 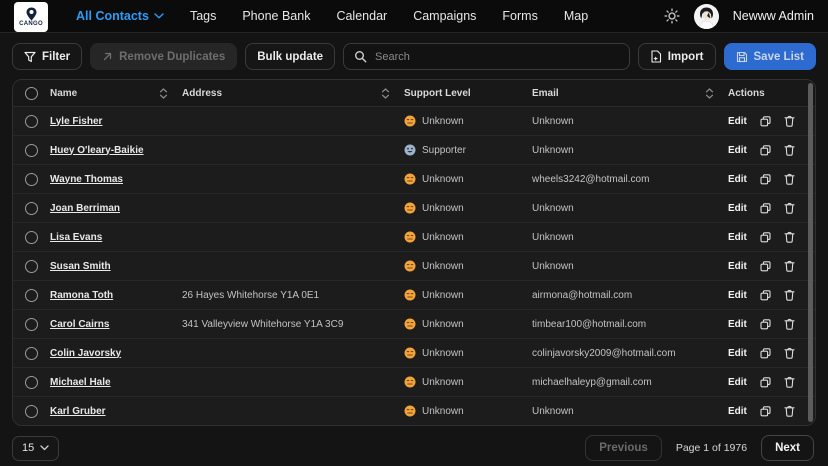 What do you see at coordinates (85, 353) in the screenshot?
I see `contact-name-link: Colin Javorsky` at bounding box center [85, 353].